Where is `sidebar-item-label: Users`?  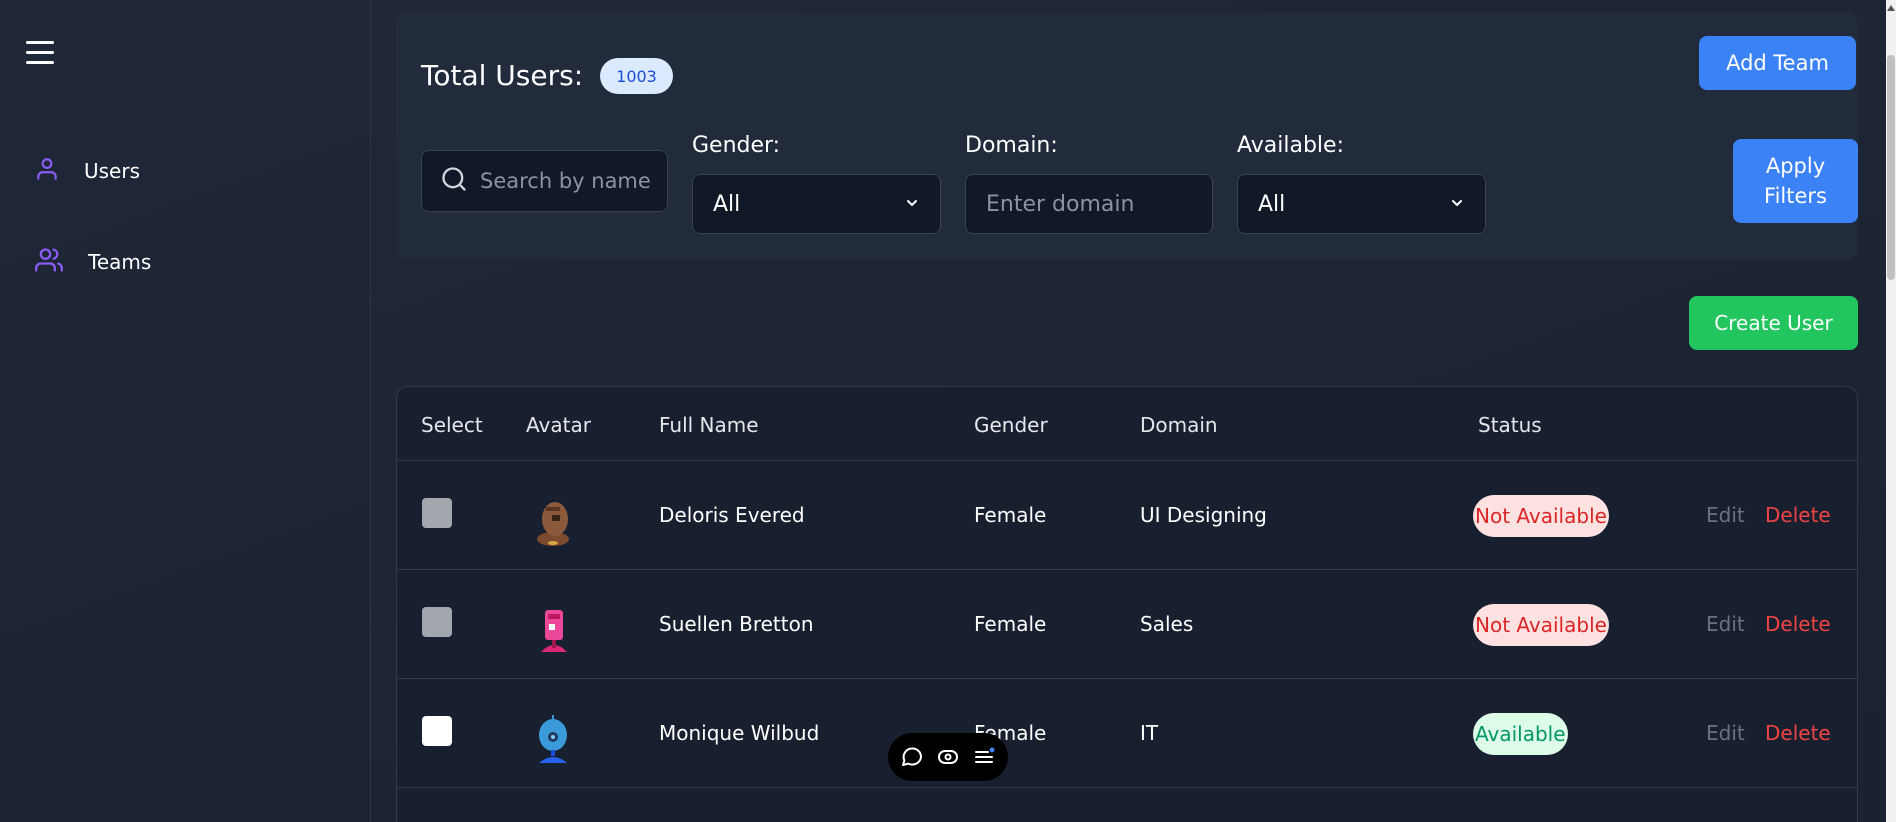 sidebar-item-label: Users is located at coordinates (112, 171).